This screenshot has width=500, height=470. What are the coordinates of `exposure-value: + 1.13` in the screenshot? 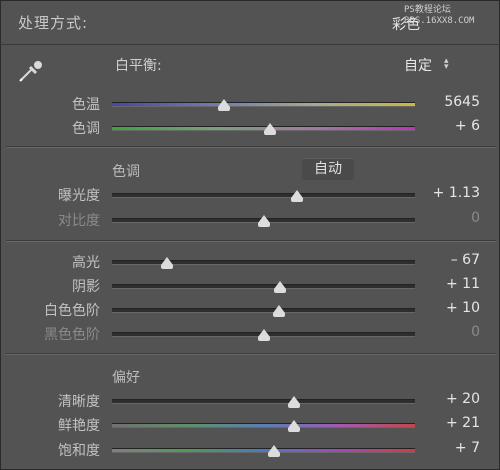 It's located at (456, 193).